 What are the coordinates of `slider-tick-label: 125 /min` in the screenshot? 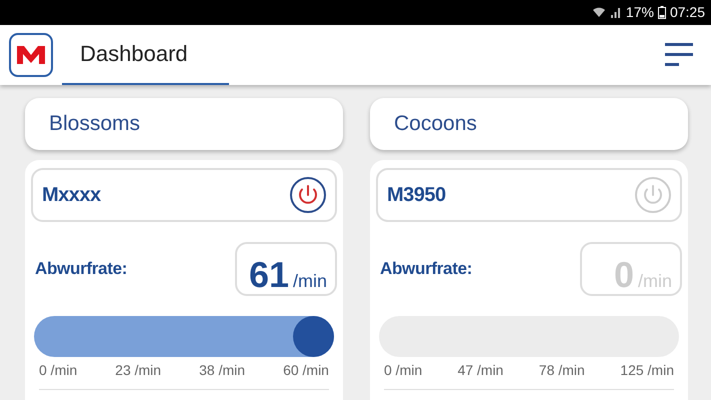 It's located at (647, 370).